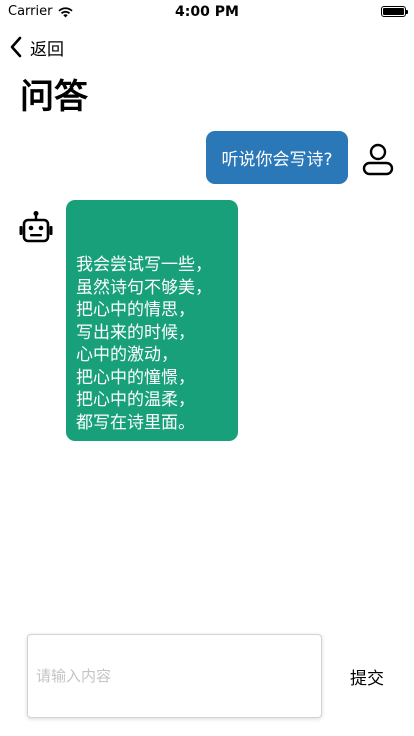 The width and height of the screenshot is (414, 736). Describe the element at coordinates (135, 310) in the screenshot. I see `bot-message-line: 把心中的情思，` at that location.